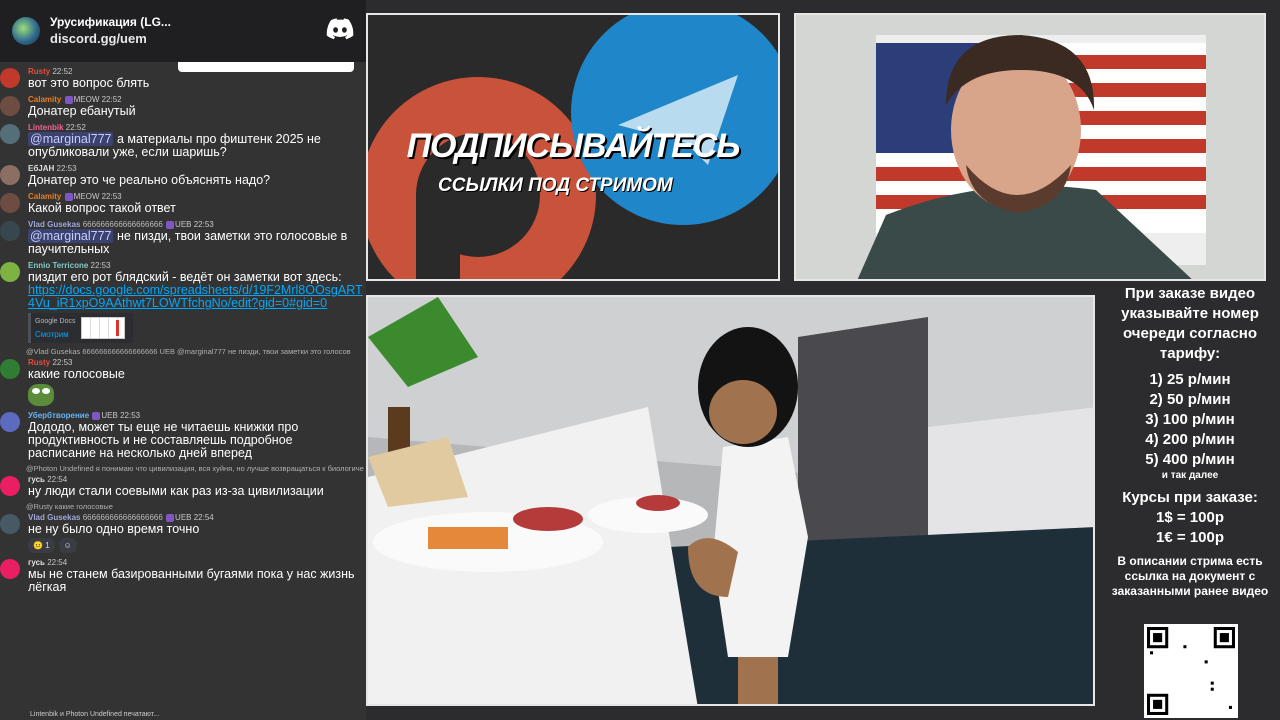 The width and height of the screenshot is (1280, 720). I want to click on message-text: Какой вопрос такой ответ, so click(196, 208).